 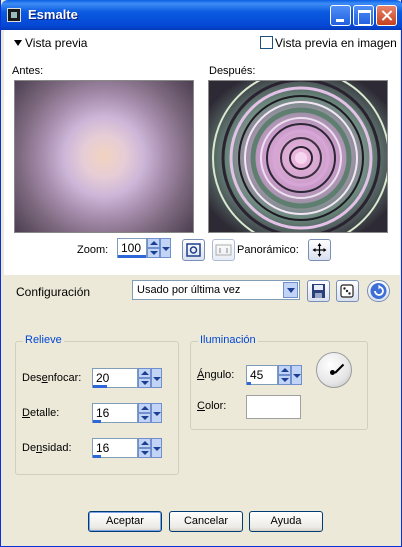 I want to click on angle-dial, so click(x=334, y=370).